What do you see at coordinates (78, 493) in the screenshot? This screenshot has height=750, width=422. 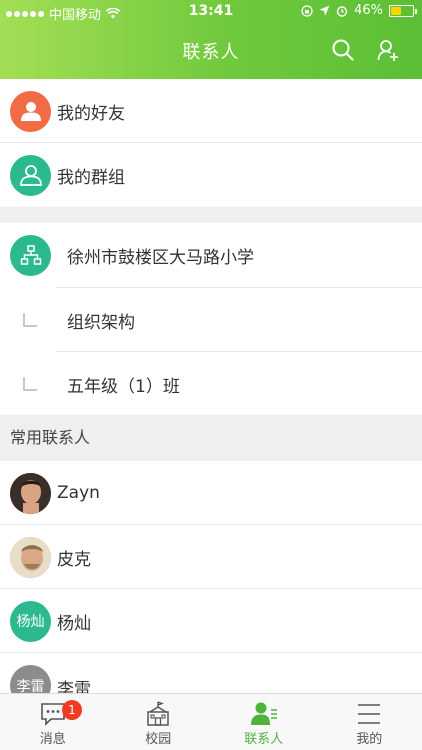 I see `contact-name: Zayn` at bounding box center [78, 493].